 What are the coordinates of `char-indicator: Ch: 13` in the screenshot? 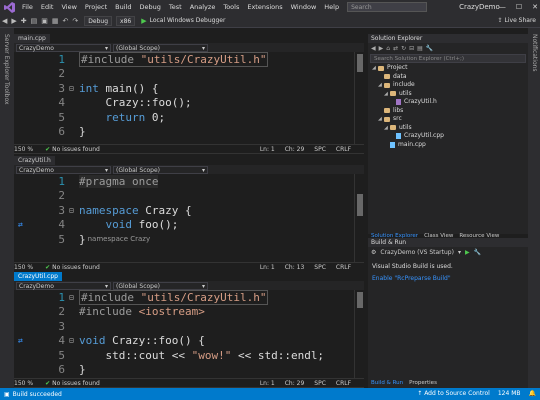 It's located at (294, 267).